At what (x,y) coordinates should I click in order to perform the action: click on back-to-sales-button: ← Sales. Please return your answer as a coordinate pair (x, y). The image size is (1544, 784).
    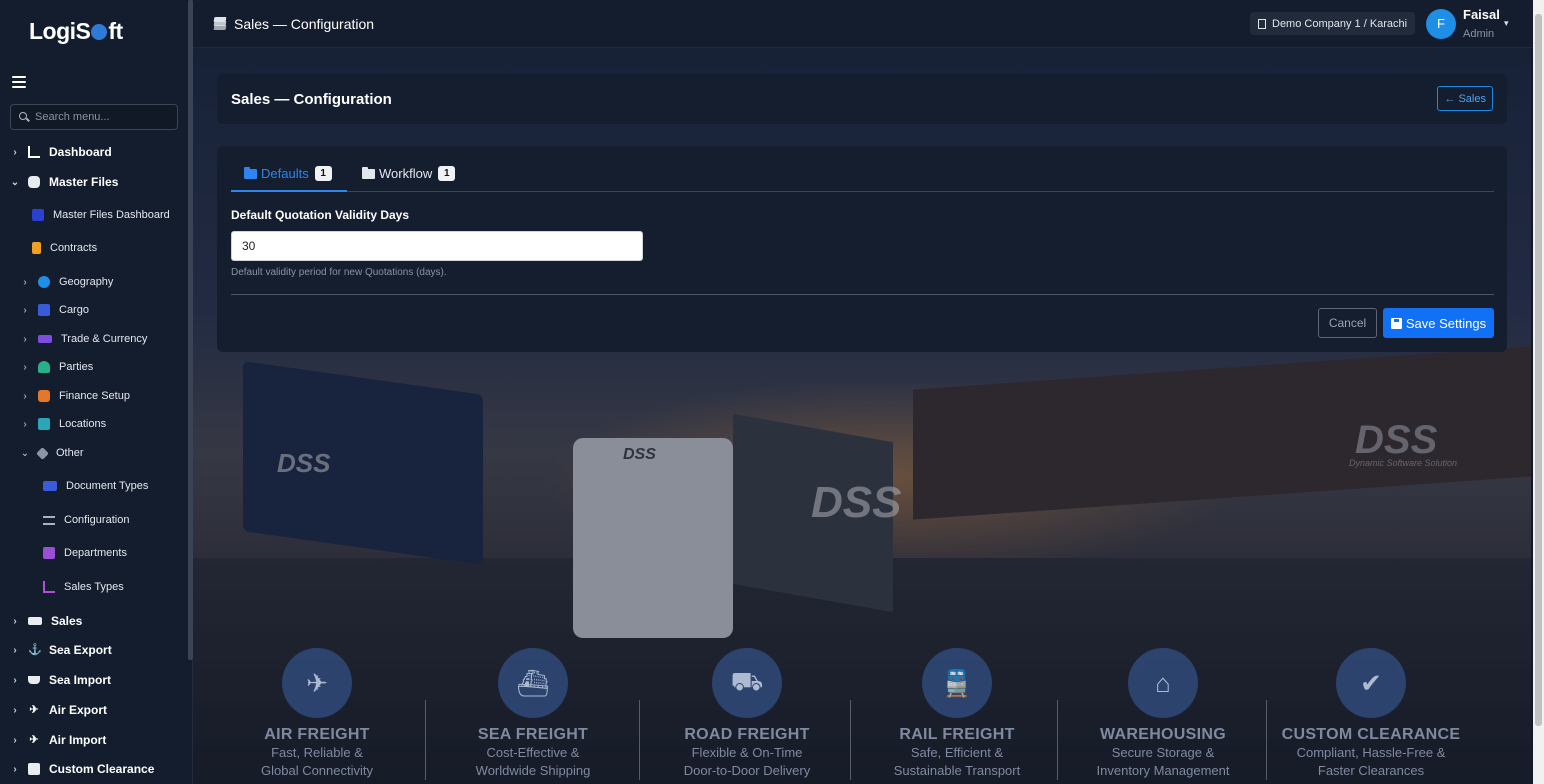
    Looking at the image, I should click on (1465, 98).